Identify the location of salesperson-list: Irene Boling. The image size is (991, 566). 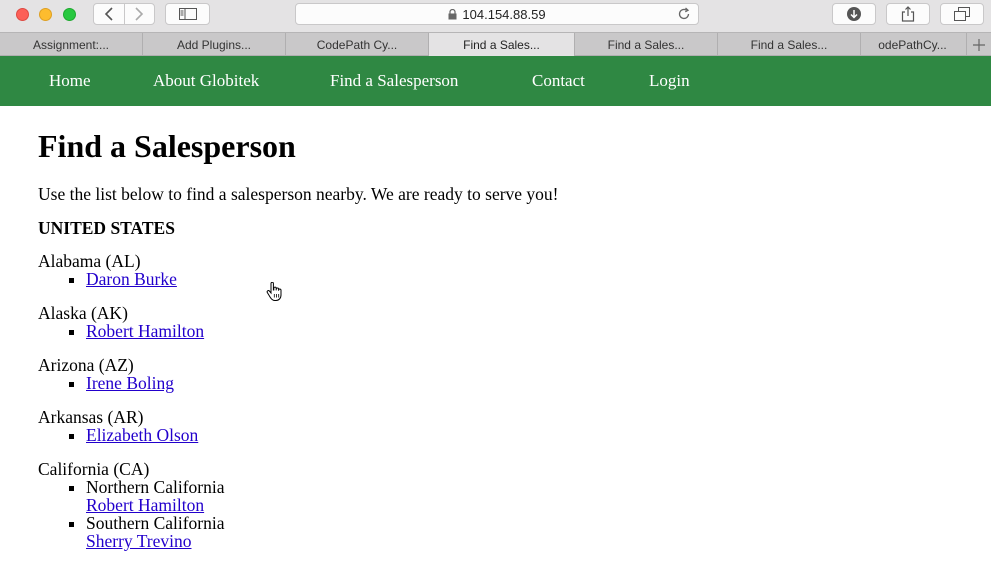
(338, 383).